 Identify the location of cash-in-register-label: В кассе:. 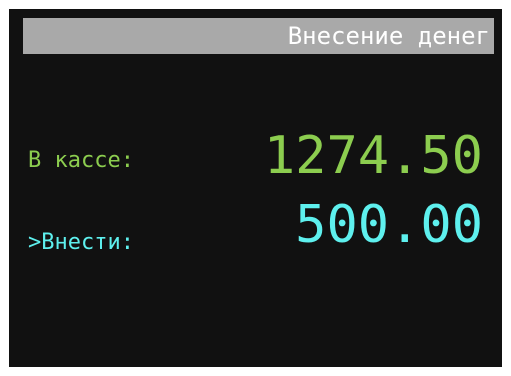
(81, 160).